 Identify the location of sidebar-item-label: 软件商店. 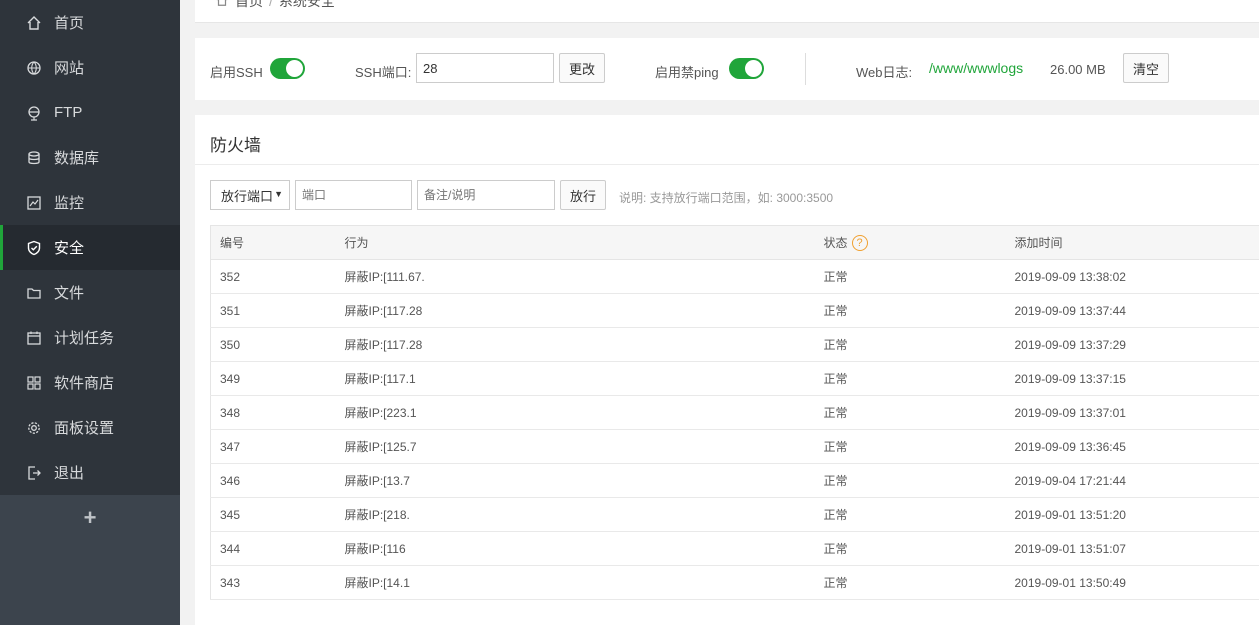
(84, 383).